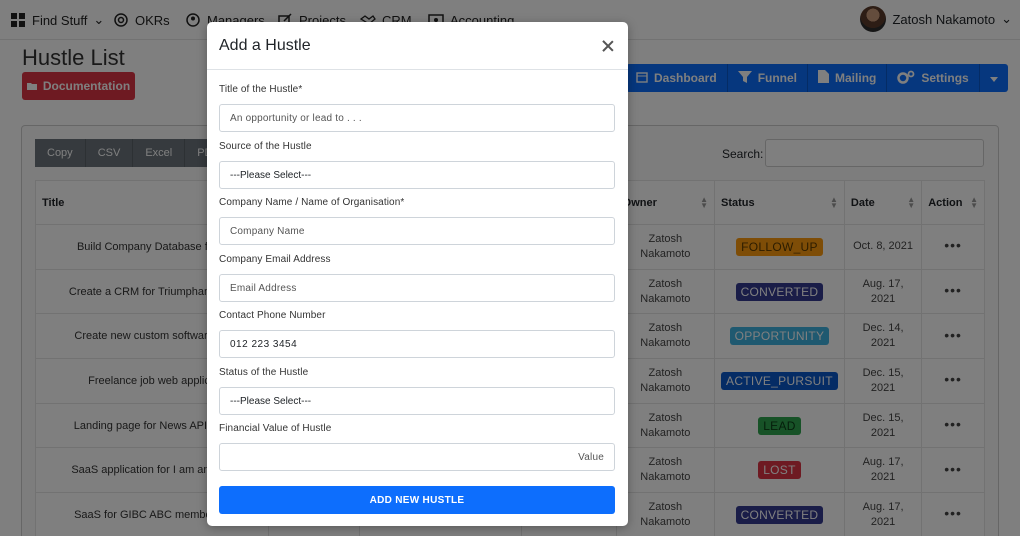  What do you see at coordinates (417, 500) in the screenshot?
I see `add-hustle-button: ADD NEW HUSTLE` at bounding box center [417, 500].